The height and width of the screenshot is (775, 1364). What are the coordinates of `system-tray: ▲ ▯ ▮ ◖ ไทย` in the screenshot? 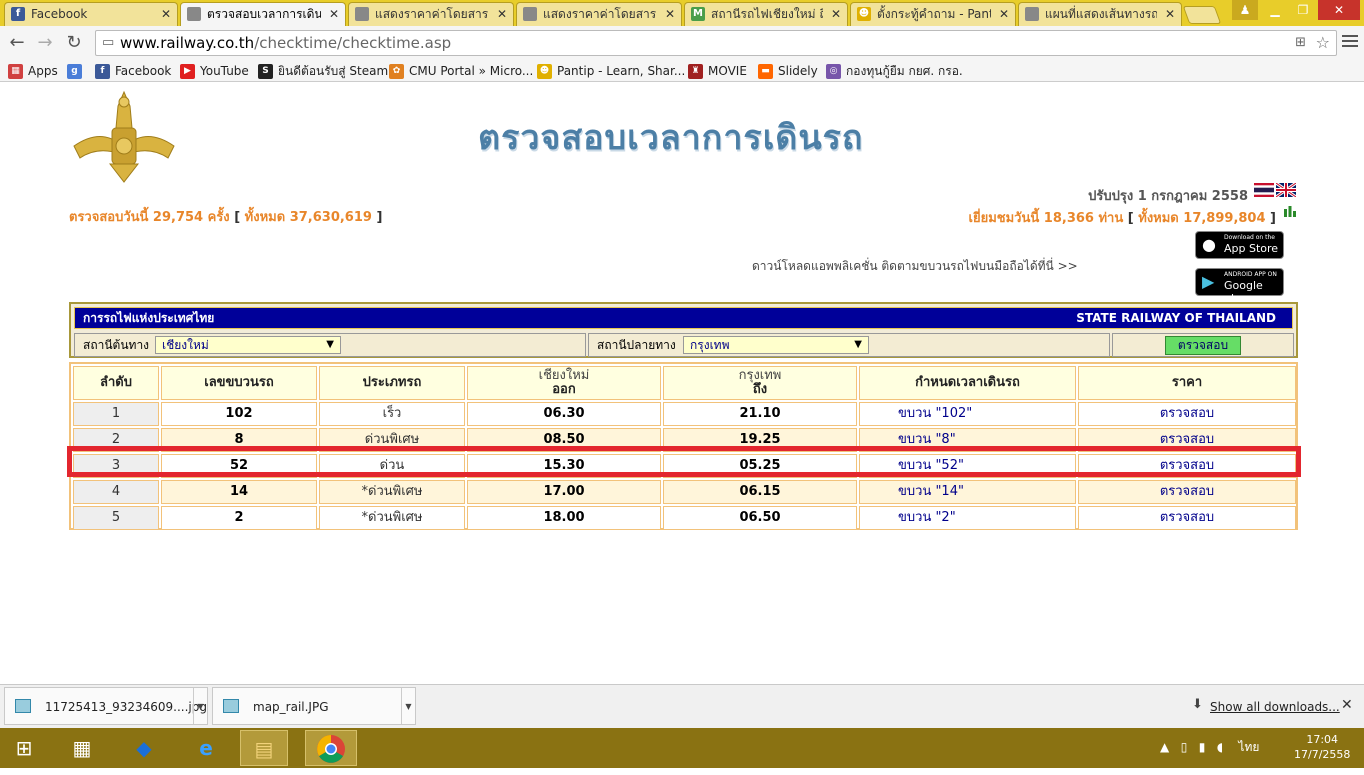 It's located at (1209, 747).